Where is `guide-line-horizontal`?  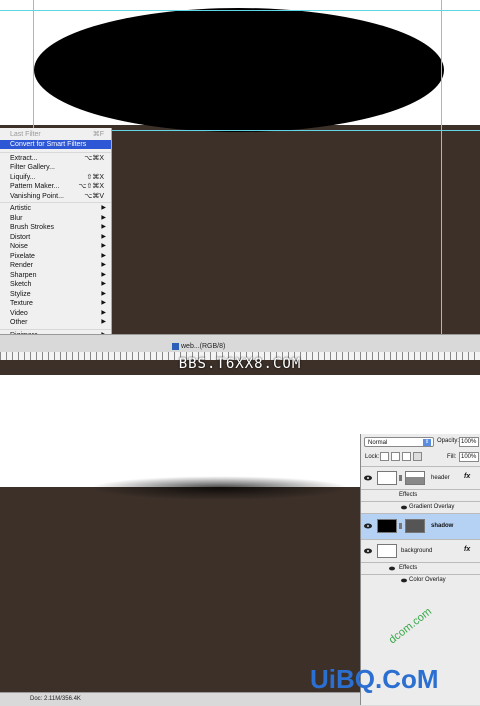 guide-line-horizontal is located at coordinates (240, 10).